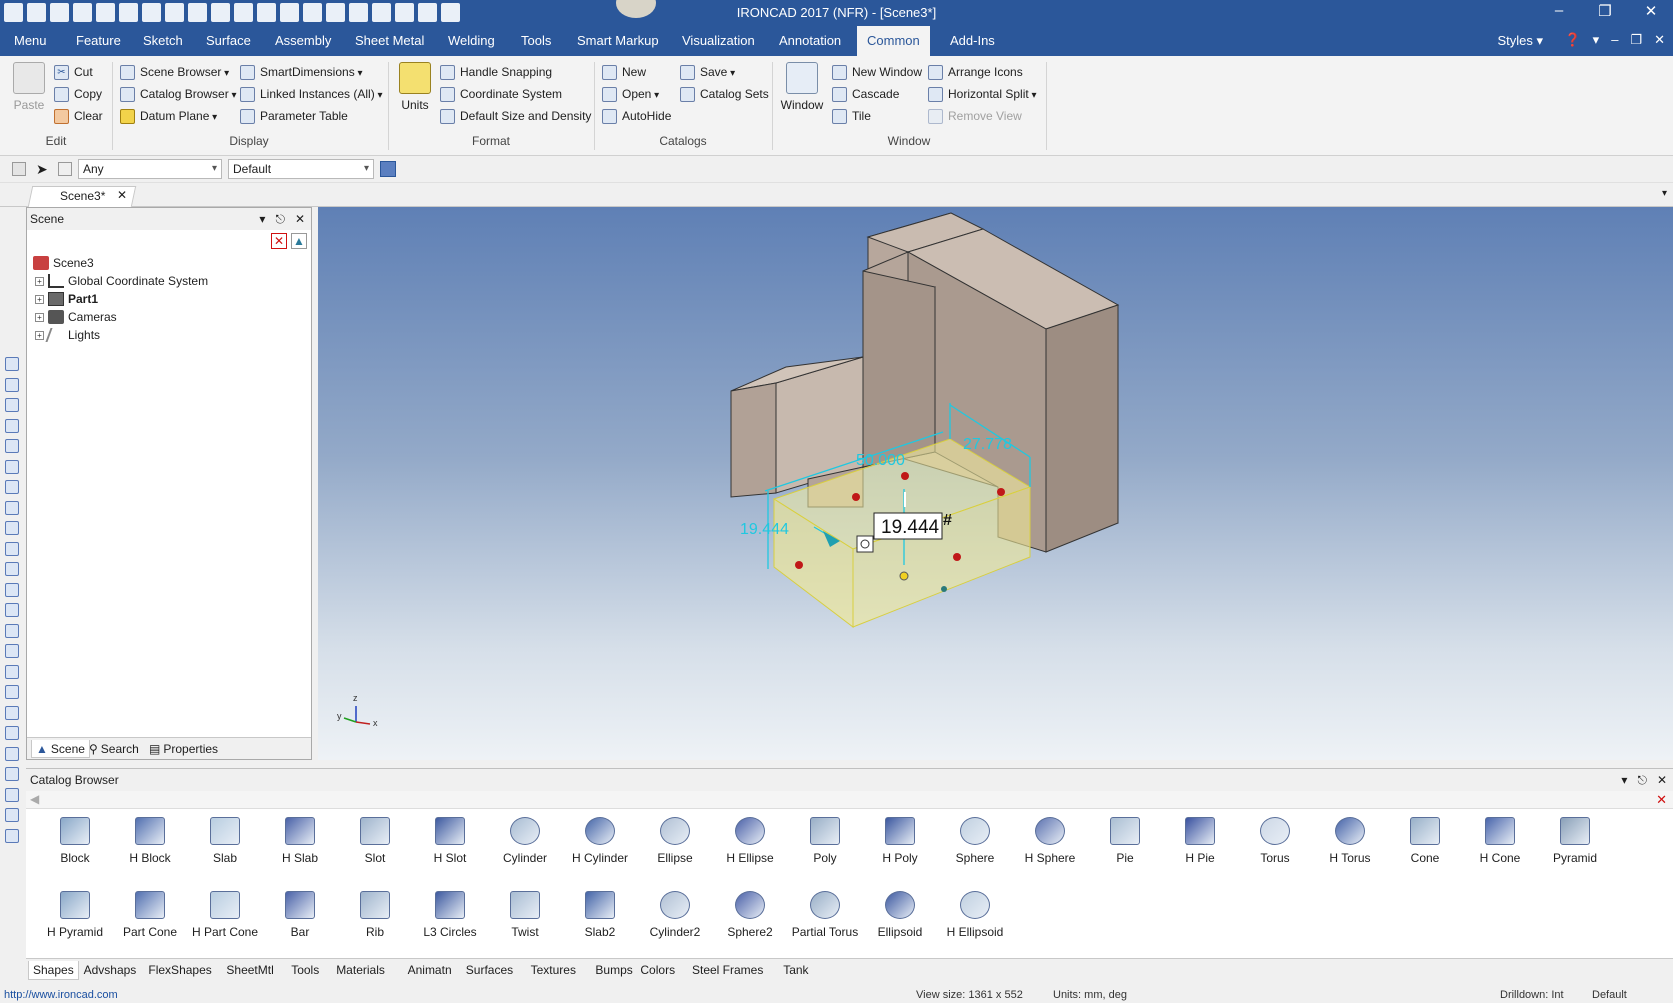 Image resolution: width=1673 pixels, height=1003 pixels. What do you see at coordinates (75, 841) in the screenshot?
I see `catalog-item-block: Block` at bounding box center [75, 841].